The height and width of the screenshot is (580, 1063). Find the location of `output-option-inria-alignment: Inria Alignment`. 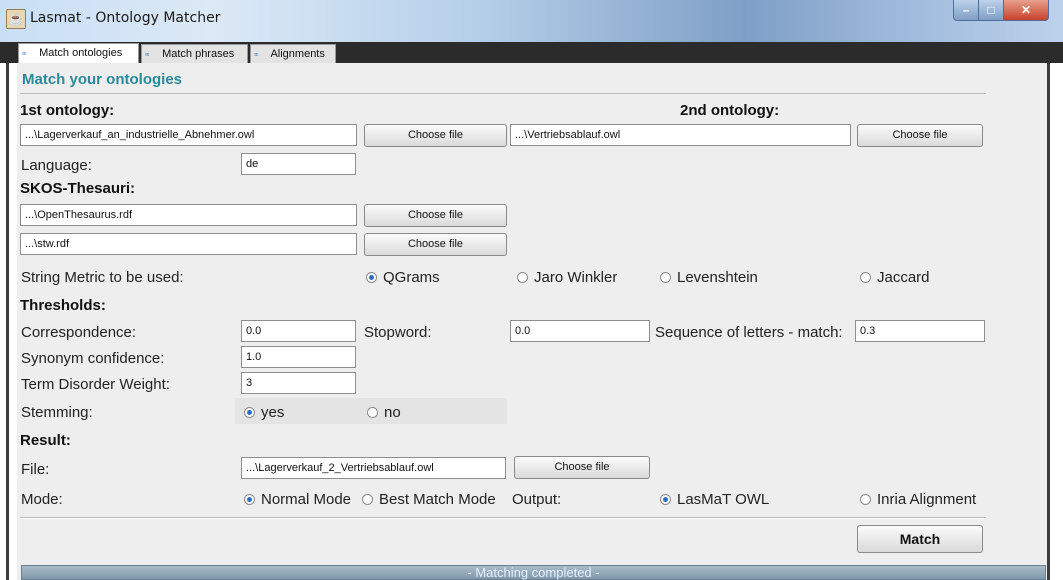

output-option-inria-alignment: Inria Alignment is located at coordinates (918, 499).